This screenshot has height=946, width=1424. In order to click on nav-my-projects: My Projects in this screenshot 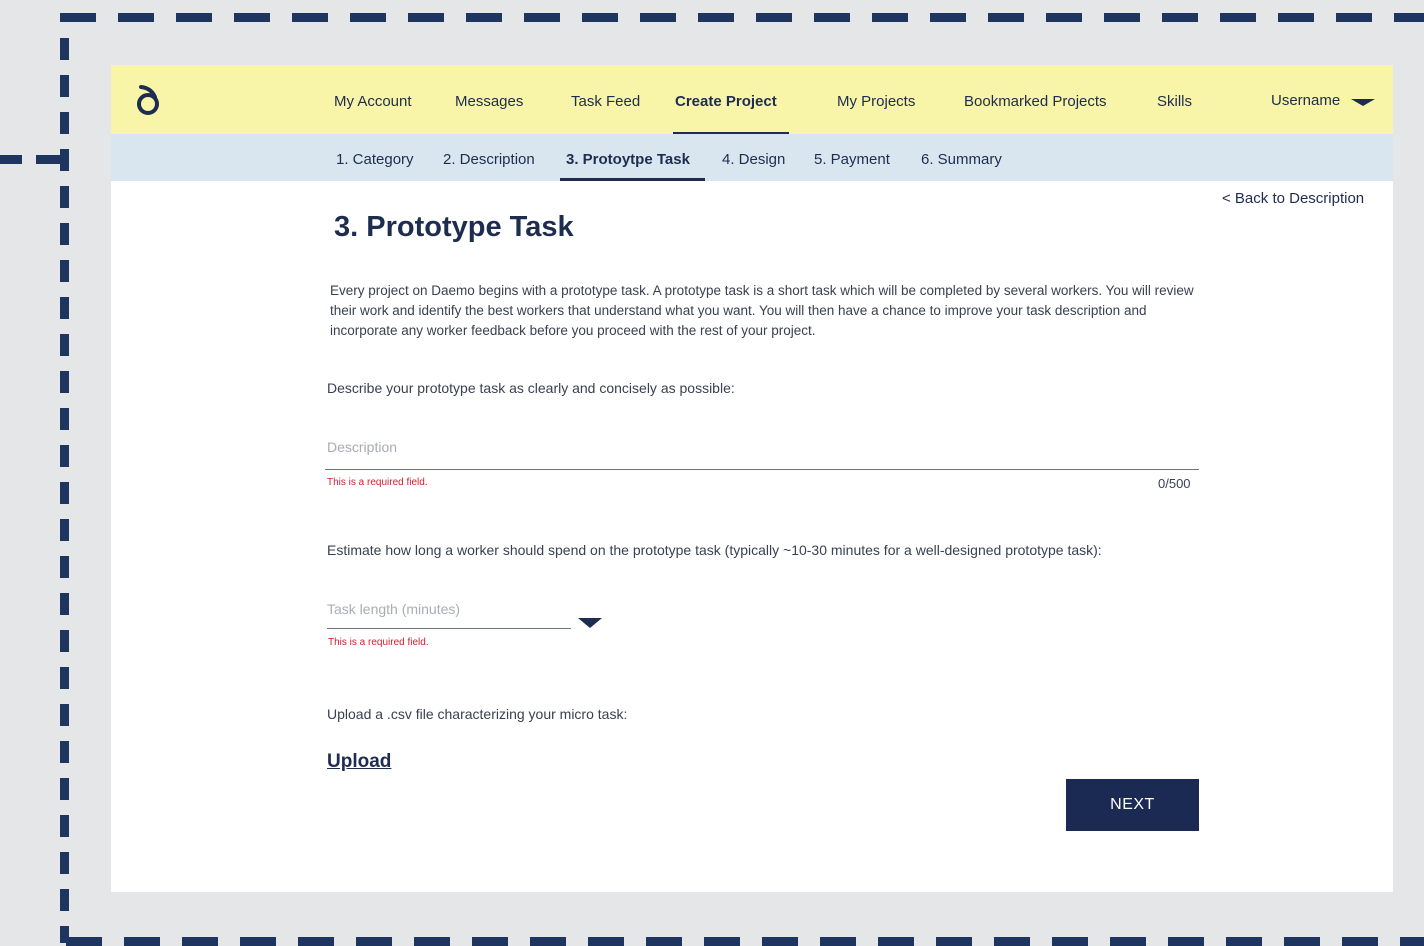, I will do `click(876, 101)`.